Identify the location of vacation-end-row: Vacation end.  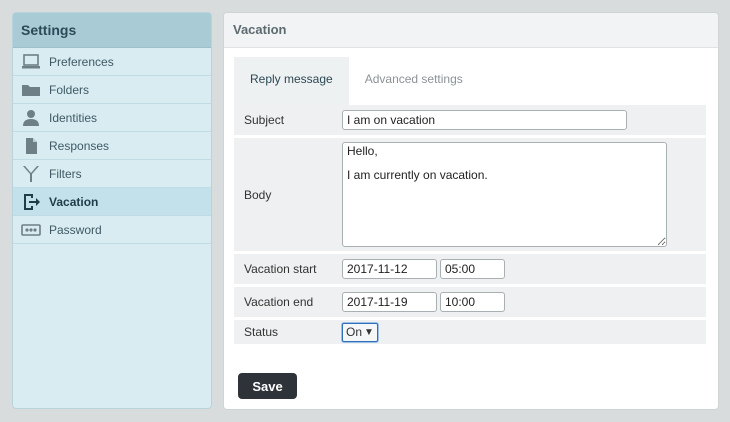
(470, 302).